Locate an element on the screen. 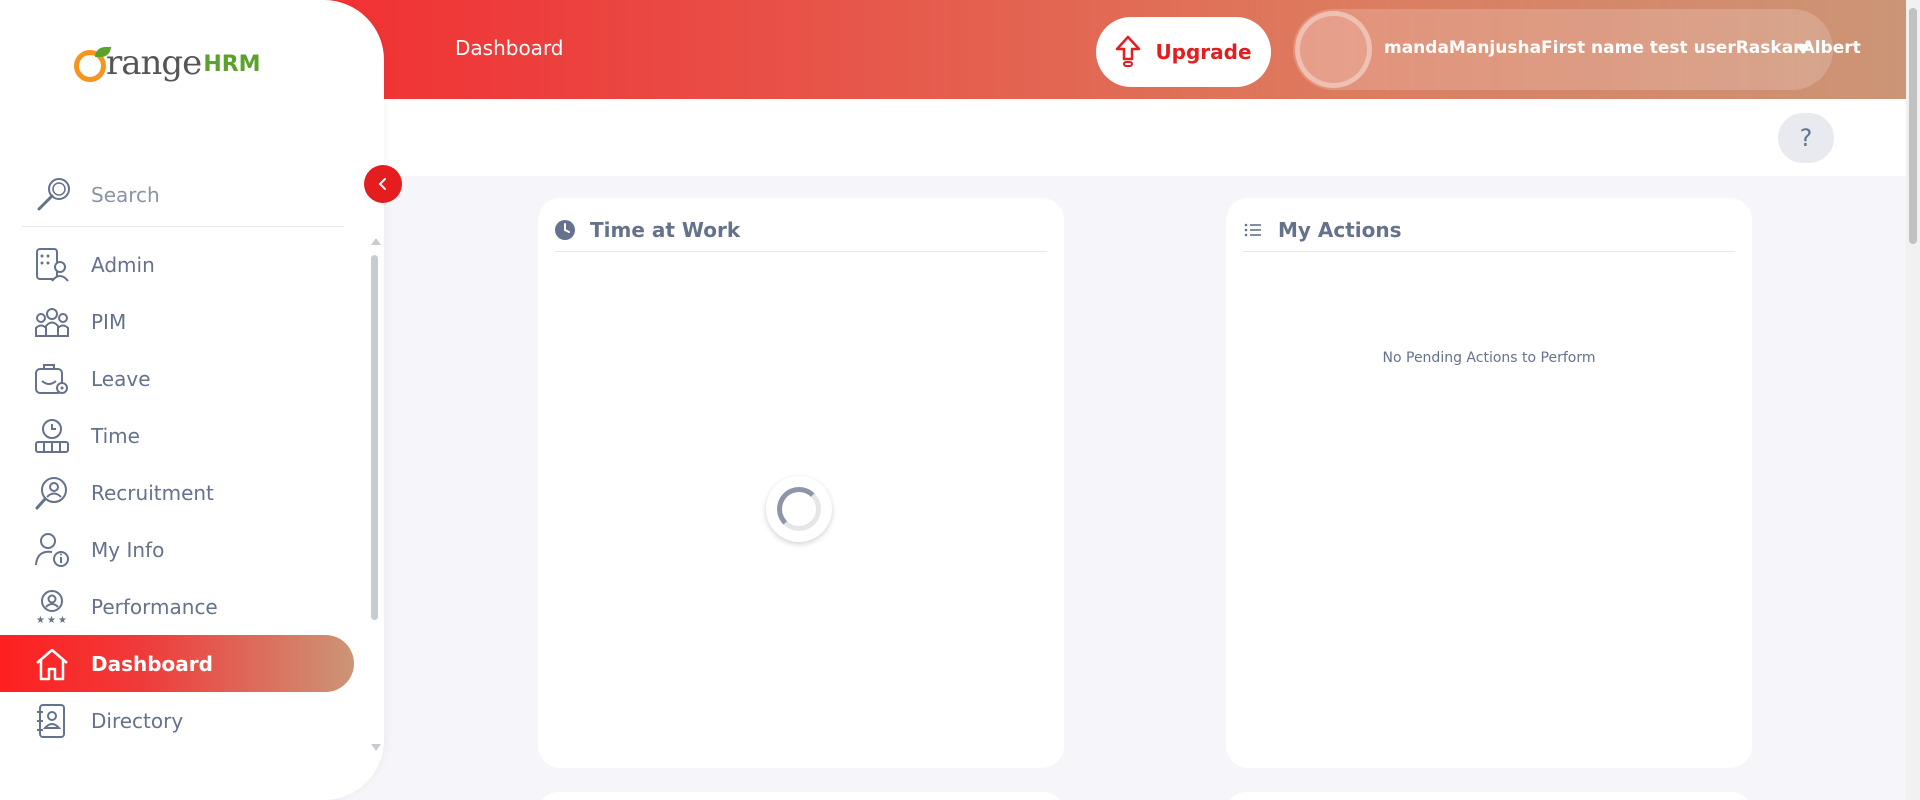 Image resolution: width=1920 pixels, height=800 pixels. page-scrollbar is located at coordinates (1913, 126).